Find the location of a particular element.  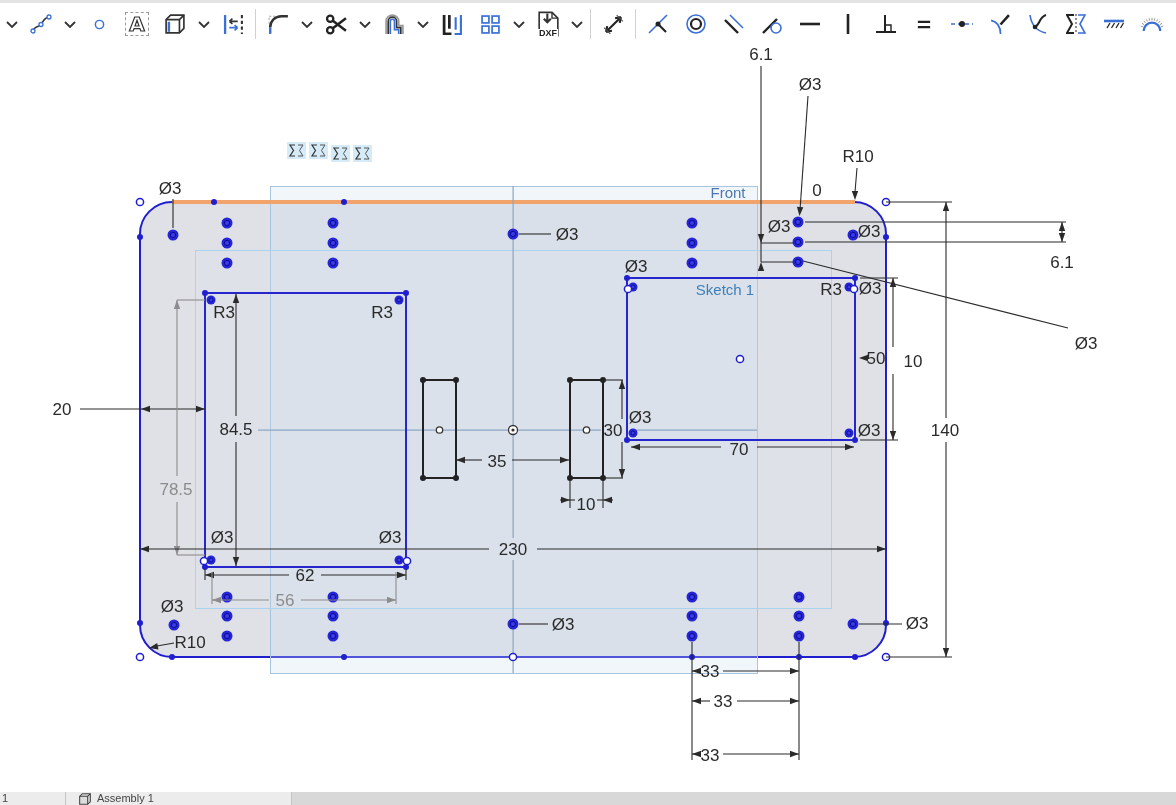

dimension-label: 0 is located at coordinates (817, 190).